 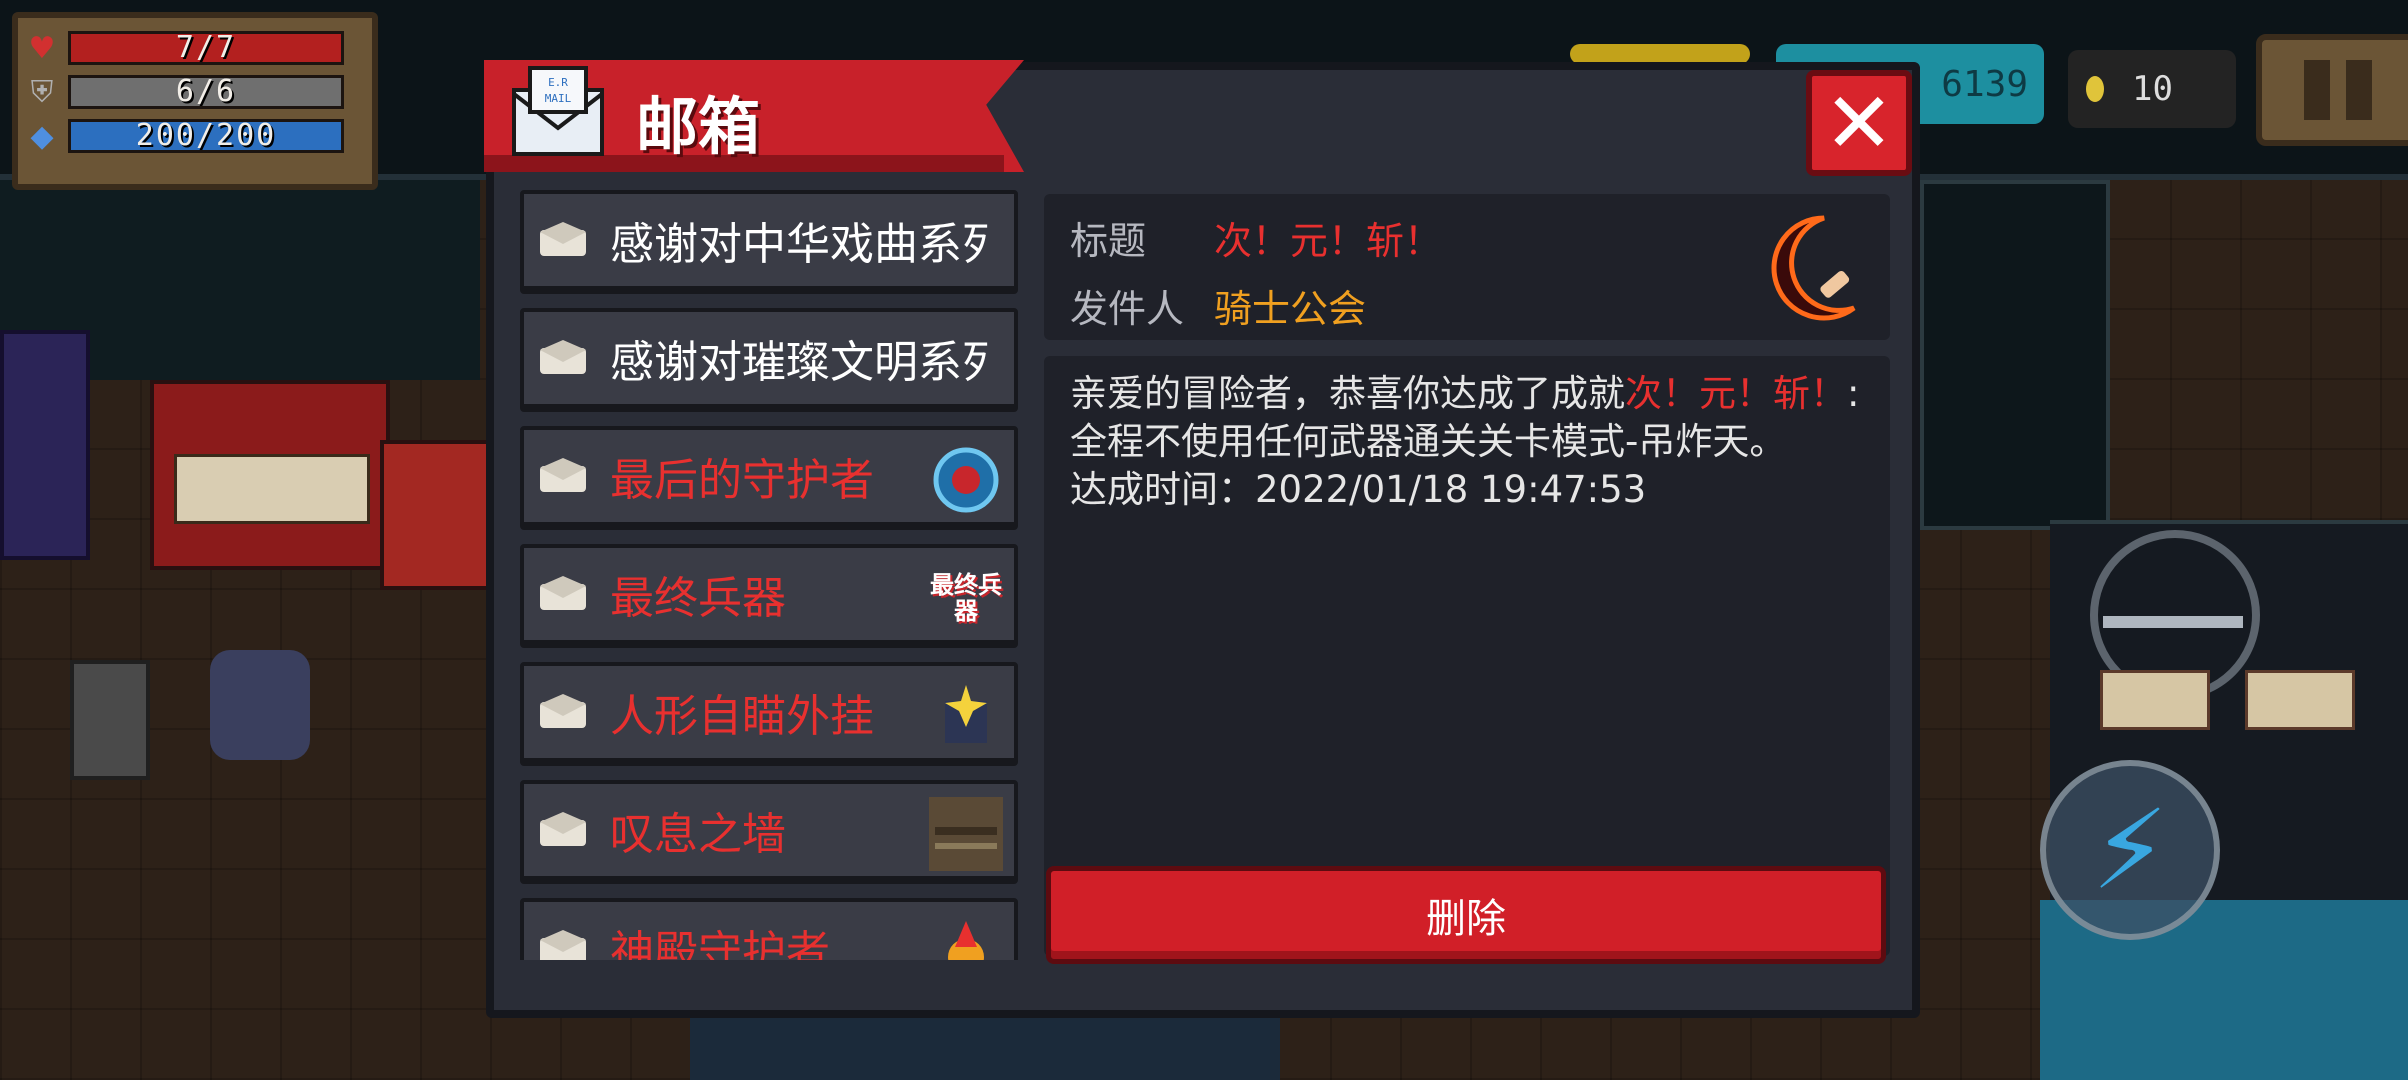 I want to click on player-stats-panel: ♥ 7/7 ⛨ 6/6 ◆ 200/200, so click(x=195, y=101).